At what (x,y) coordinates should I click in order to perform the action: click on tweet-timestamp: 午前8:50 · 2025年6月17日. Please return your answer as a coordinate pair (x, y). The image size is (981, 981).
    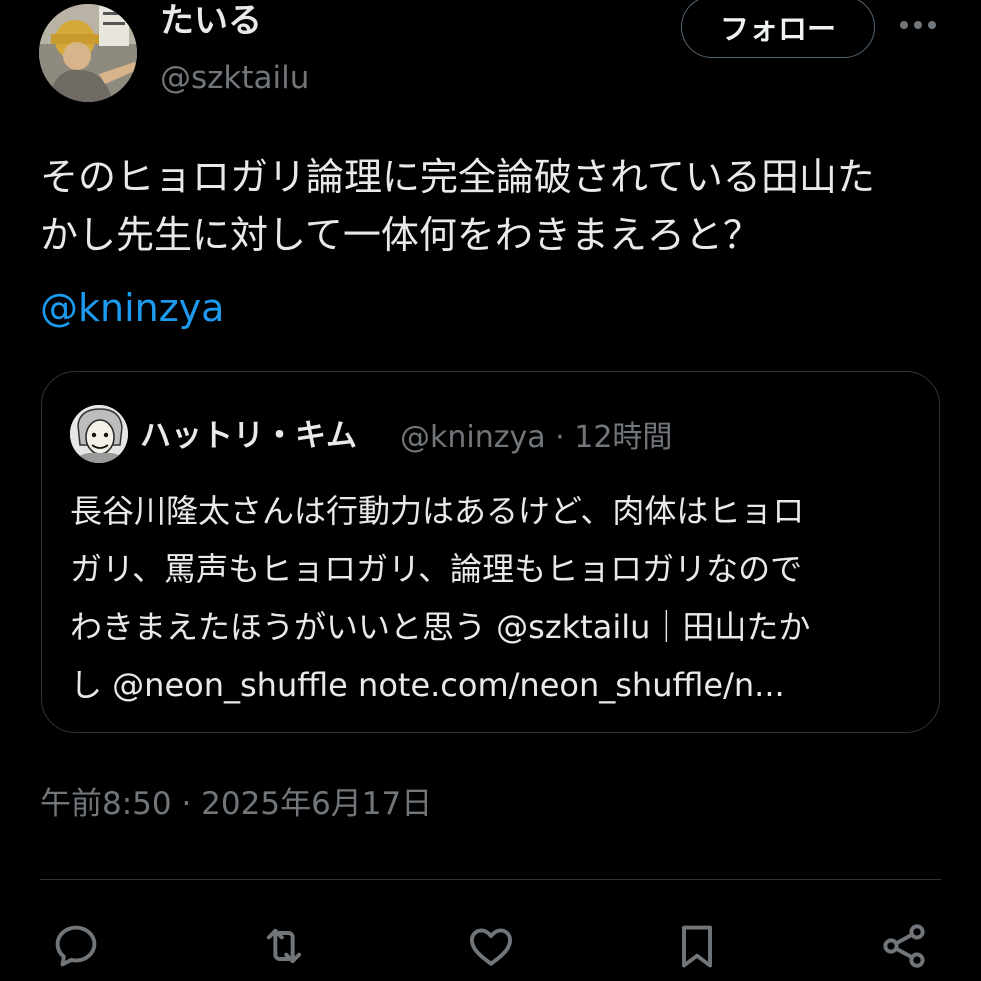
    Looking at the image, I should click on (236, 804).